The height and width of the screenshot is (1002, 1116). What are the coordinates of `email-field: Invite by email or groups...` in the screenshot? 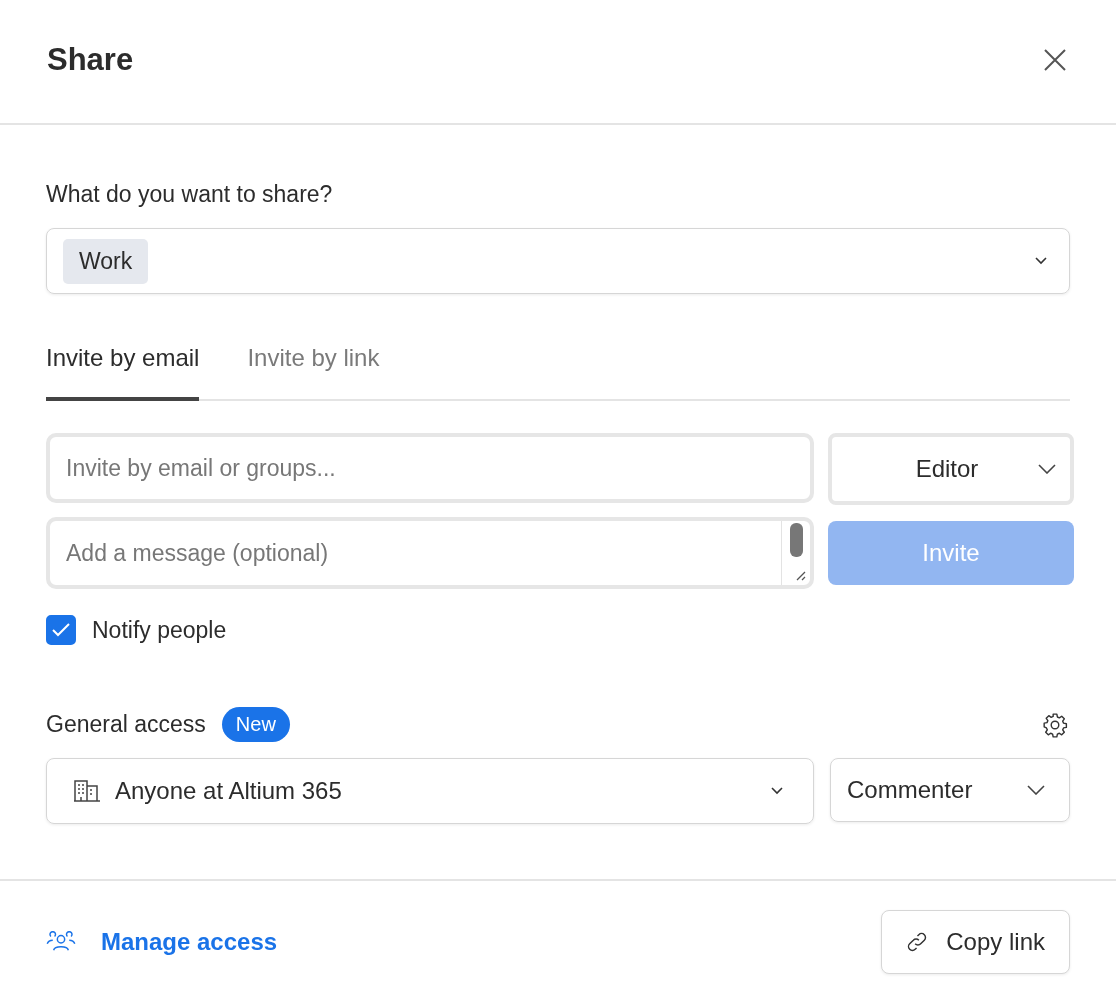 It's located at (430, 468).